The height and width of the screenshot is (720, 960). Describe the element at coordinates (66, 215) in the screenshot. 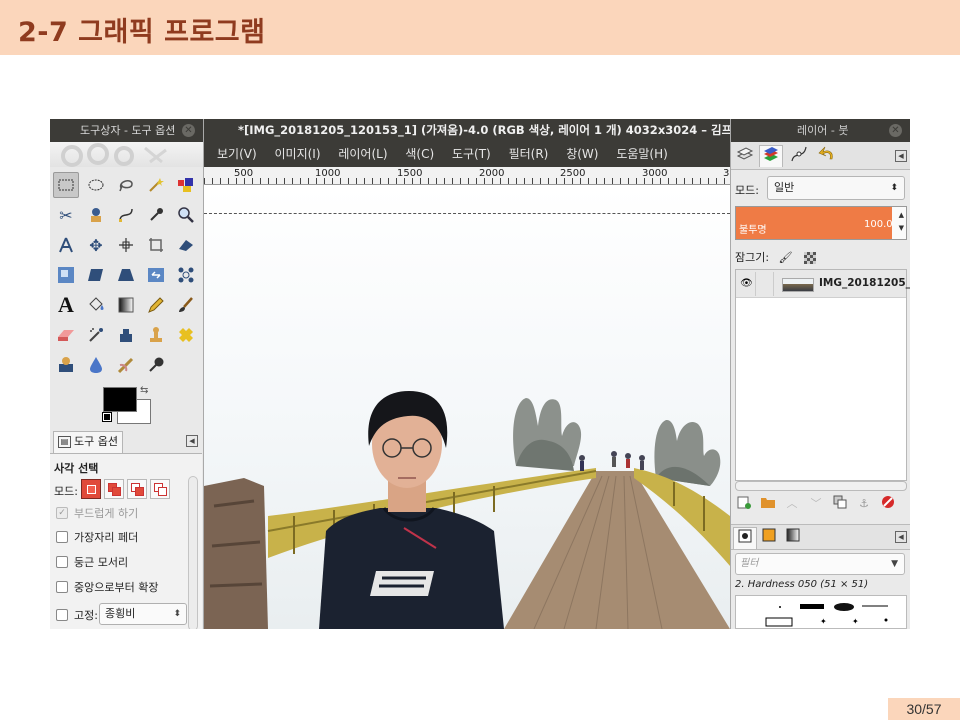

I see `scissors-icon: ✂` at that location.